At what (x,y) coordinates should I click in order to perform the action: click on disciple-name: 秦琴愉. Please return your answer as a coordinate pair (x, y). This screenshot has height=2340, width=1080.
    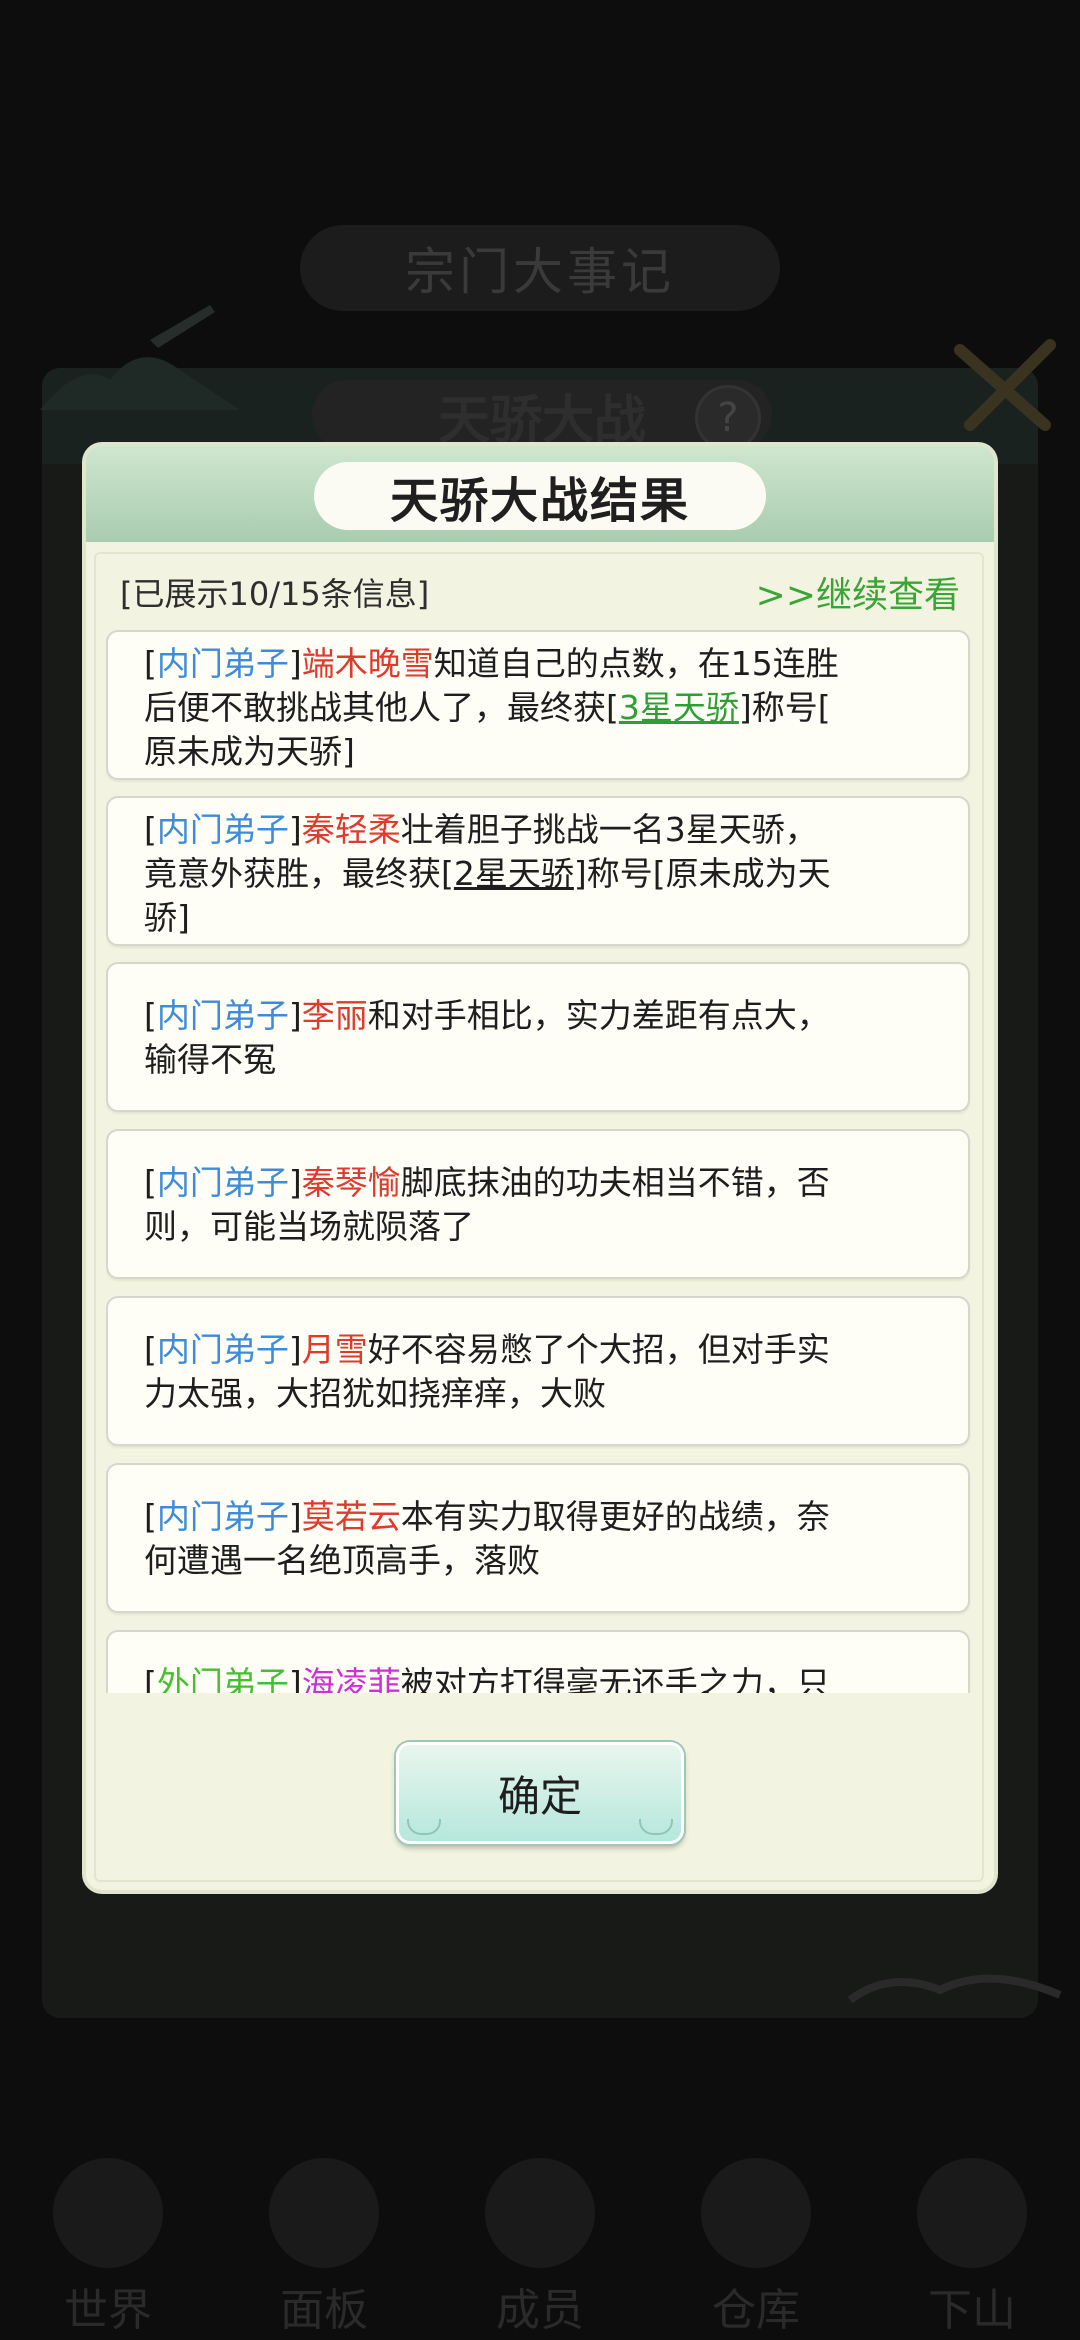
    Looking at the image, I should click on (351, 1182).